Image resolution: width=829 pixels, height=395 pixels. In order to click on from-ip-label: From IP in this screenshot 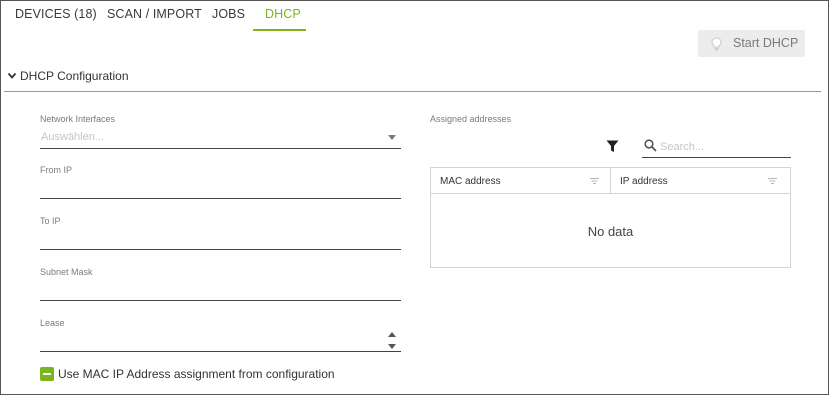, I will do `click(56, 170)`.